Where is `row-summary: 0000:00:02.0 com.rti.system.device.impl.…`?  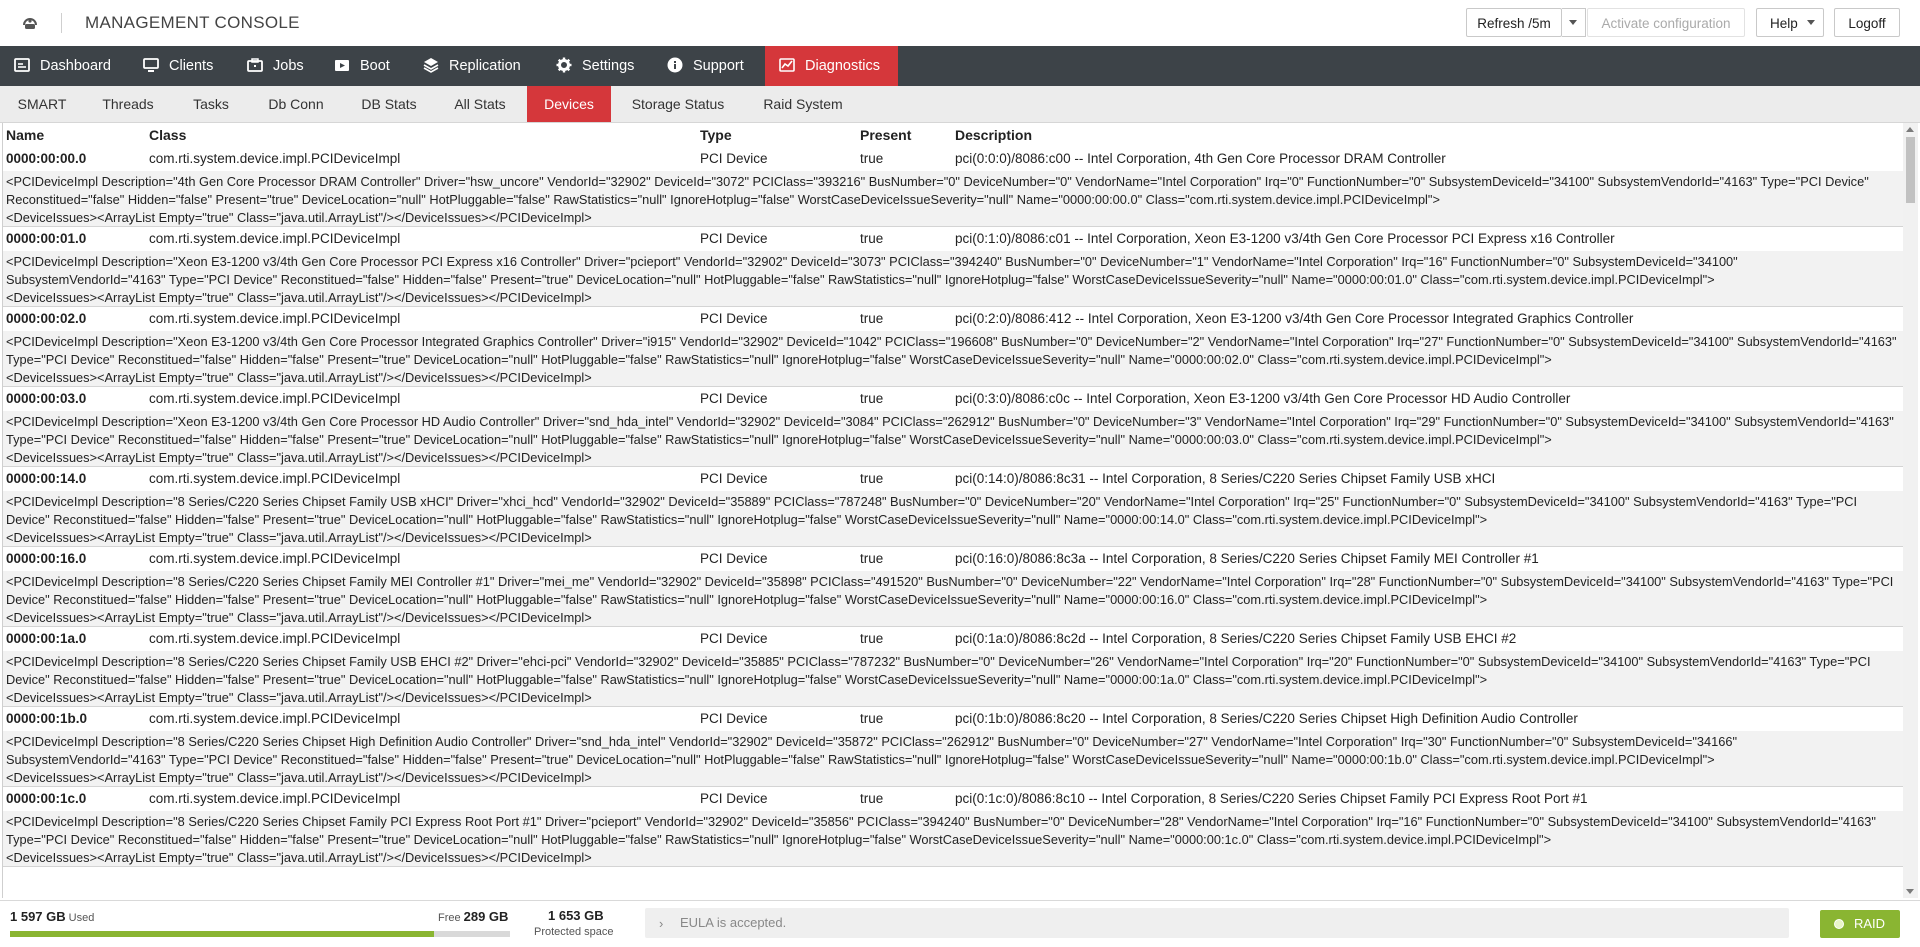 row-summary: 0000:00:02.0 com.rti.system.device.impl.… is located at coordinates (953, 319).